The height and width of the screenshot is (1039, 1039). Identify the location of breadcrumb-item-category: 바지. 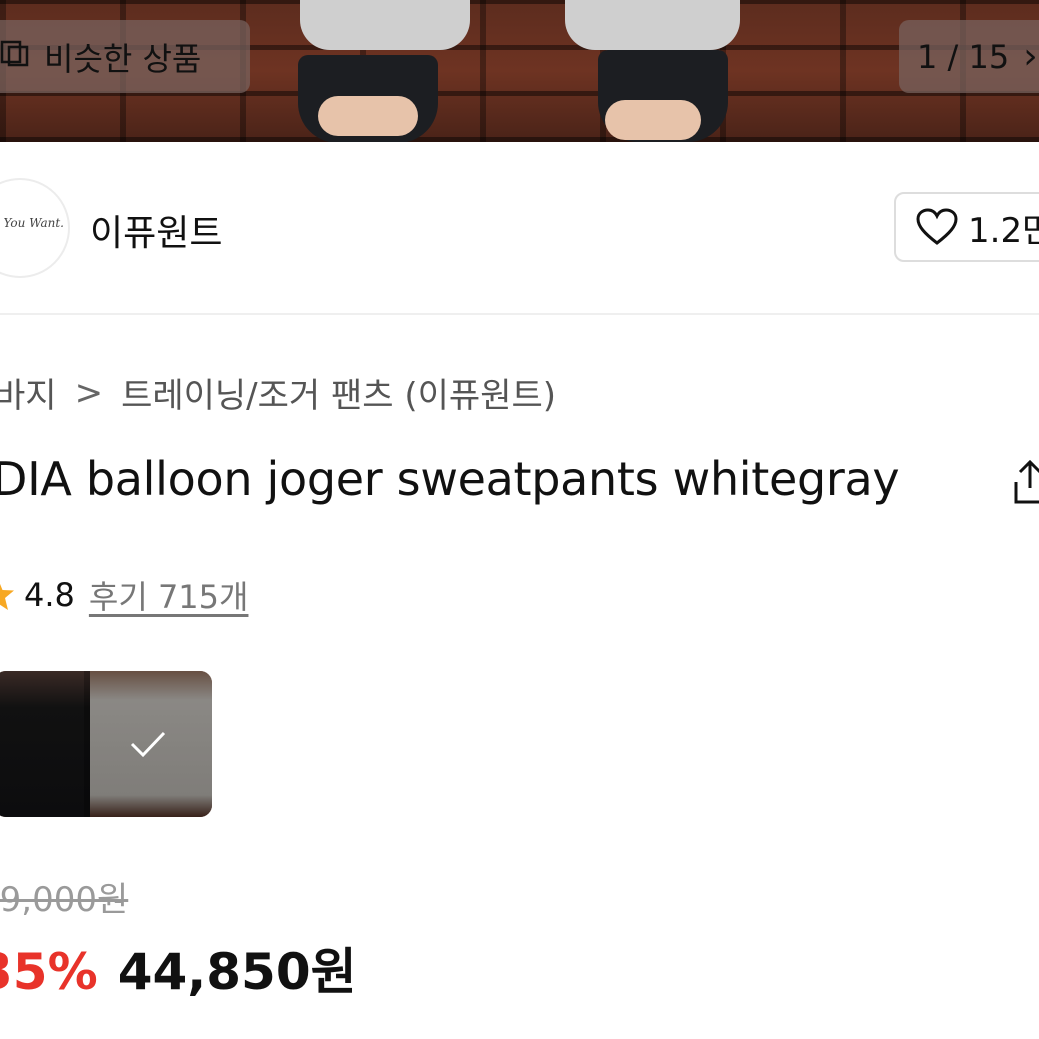
(28, 392).